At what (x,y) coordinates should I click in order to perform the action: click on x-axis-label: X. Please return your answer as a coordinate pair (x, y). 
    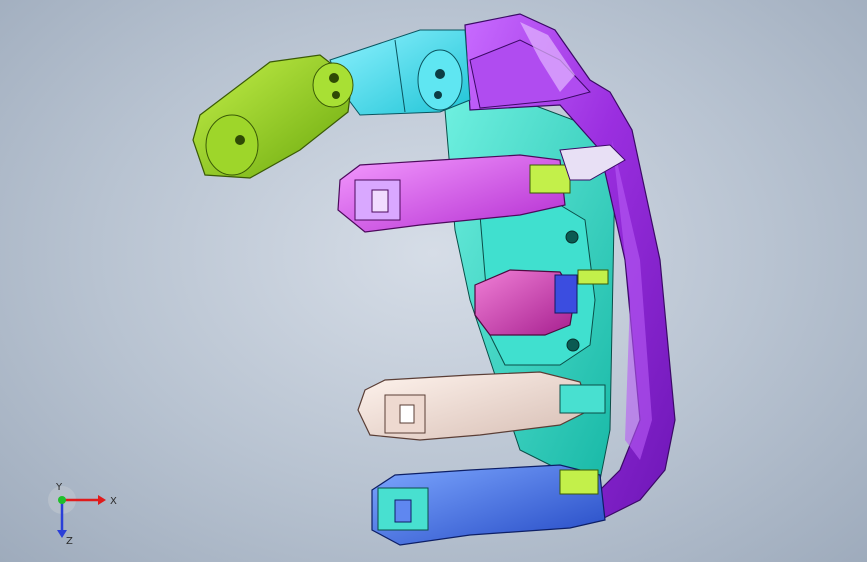
    Looking at the image, I should click on (113, 501).